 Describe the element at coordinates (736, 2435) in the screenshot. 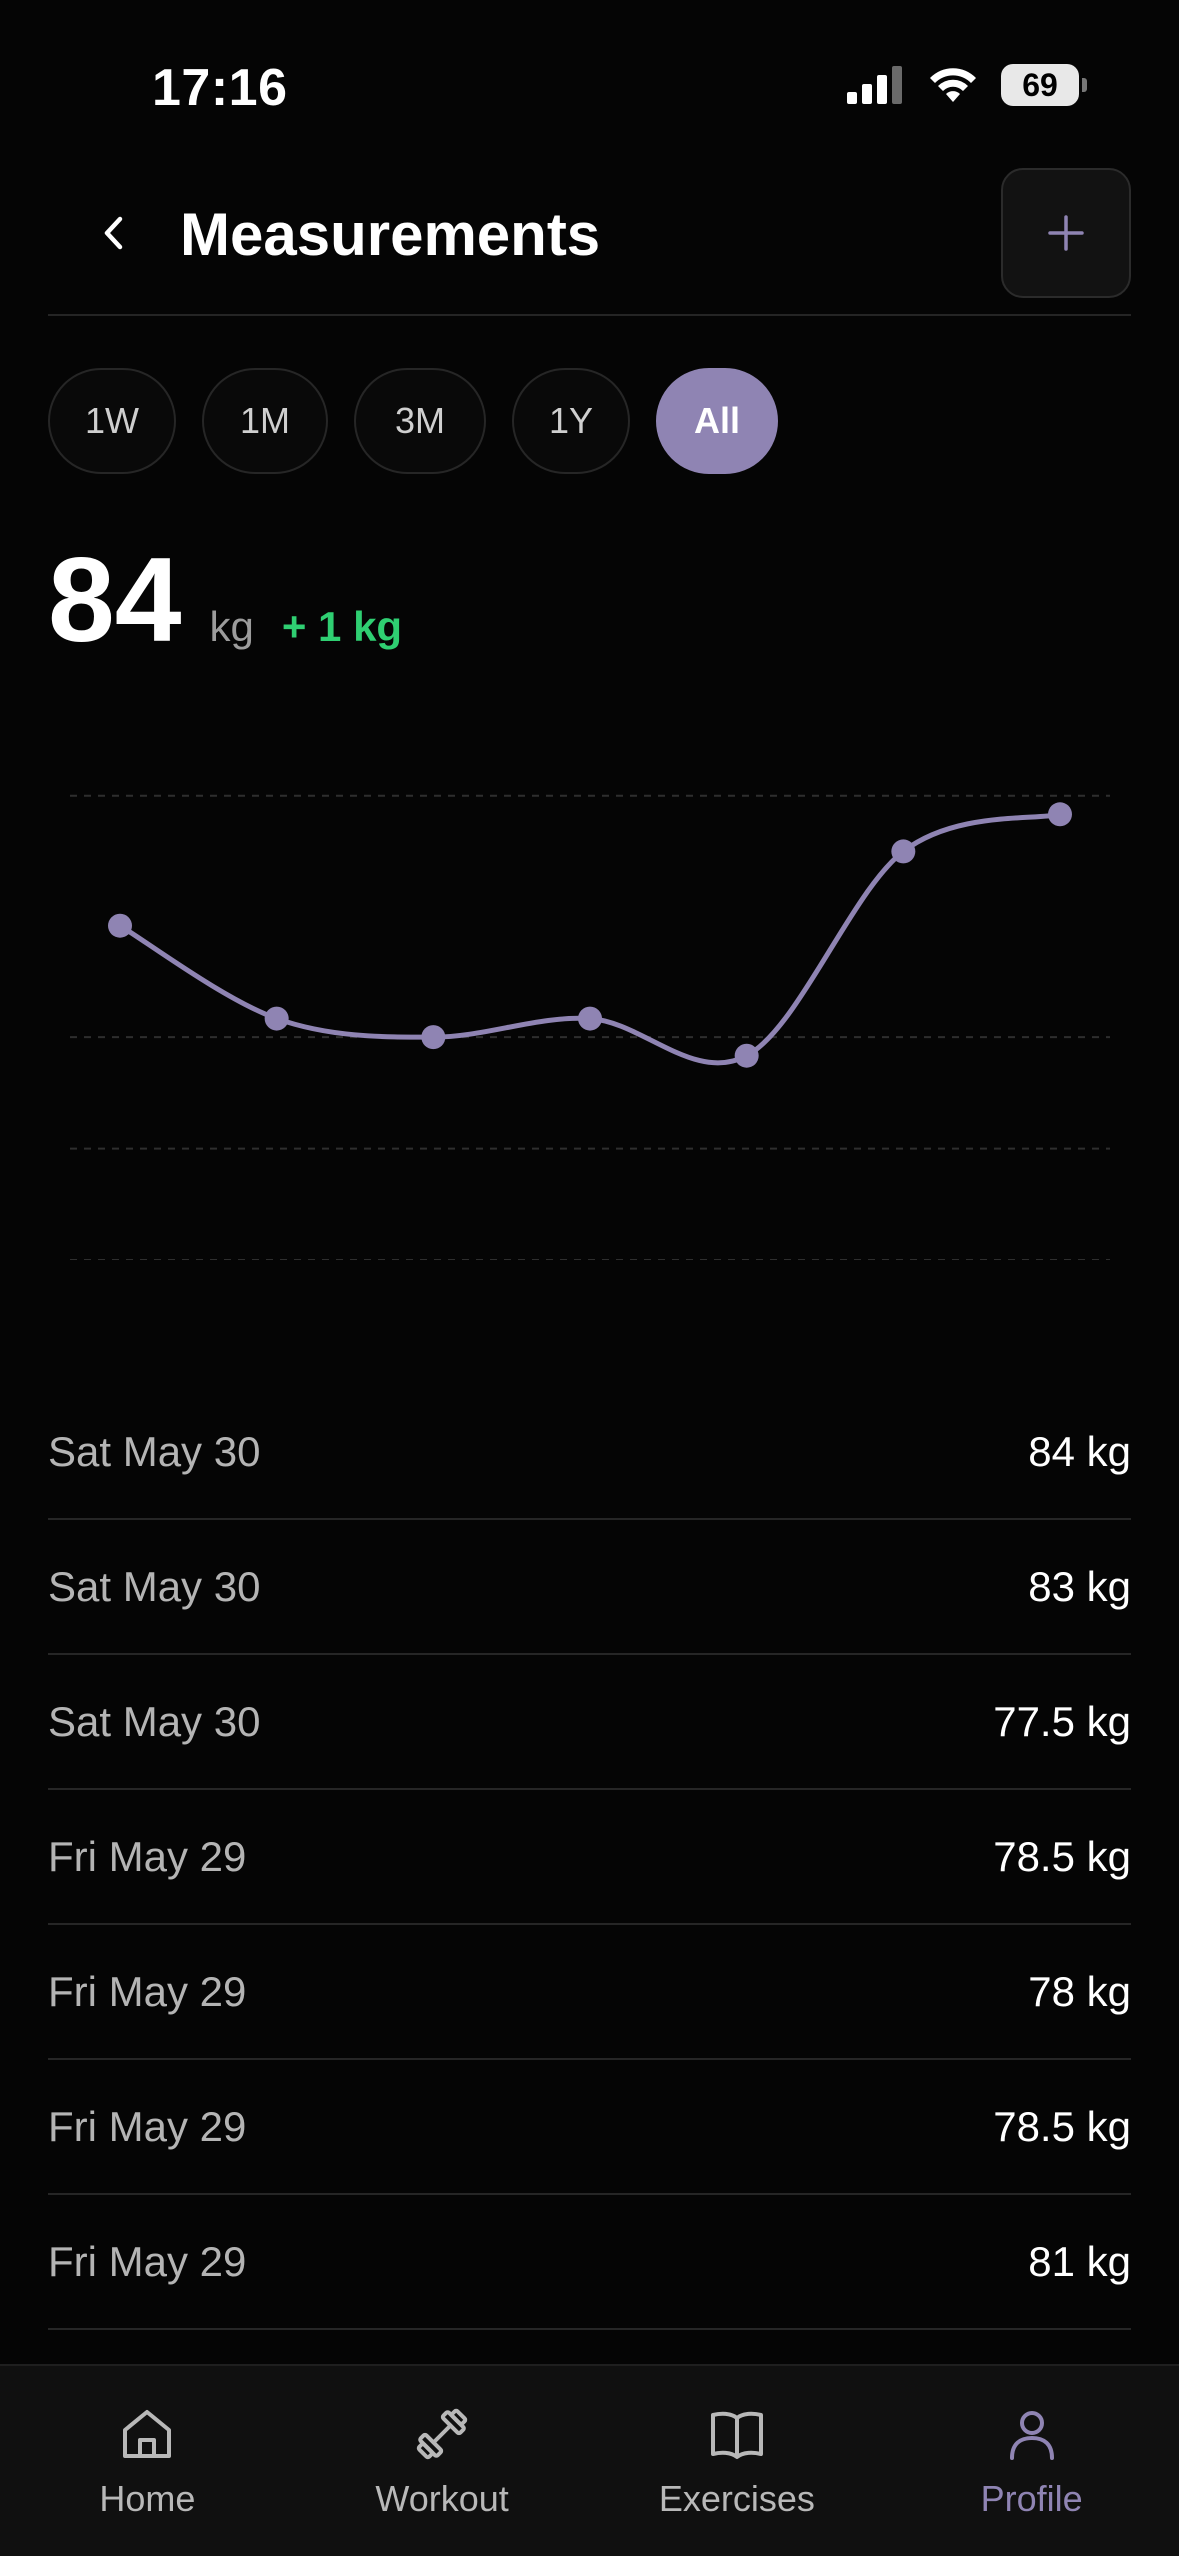

I see `book-icon` at that location.